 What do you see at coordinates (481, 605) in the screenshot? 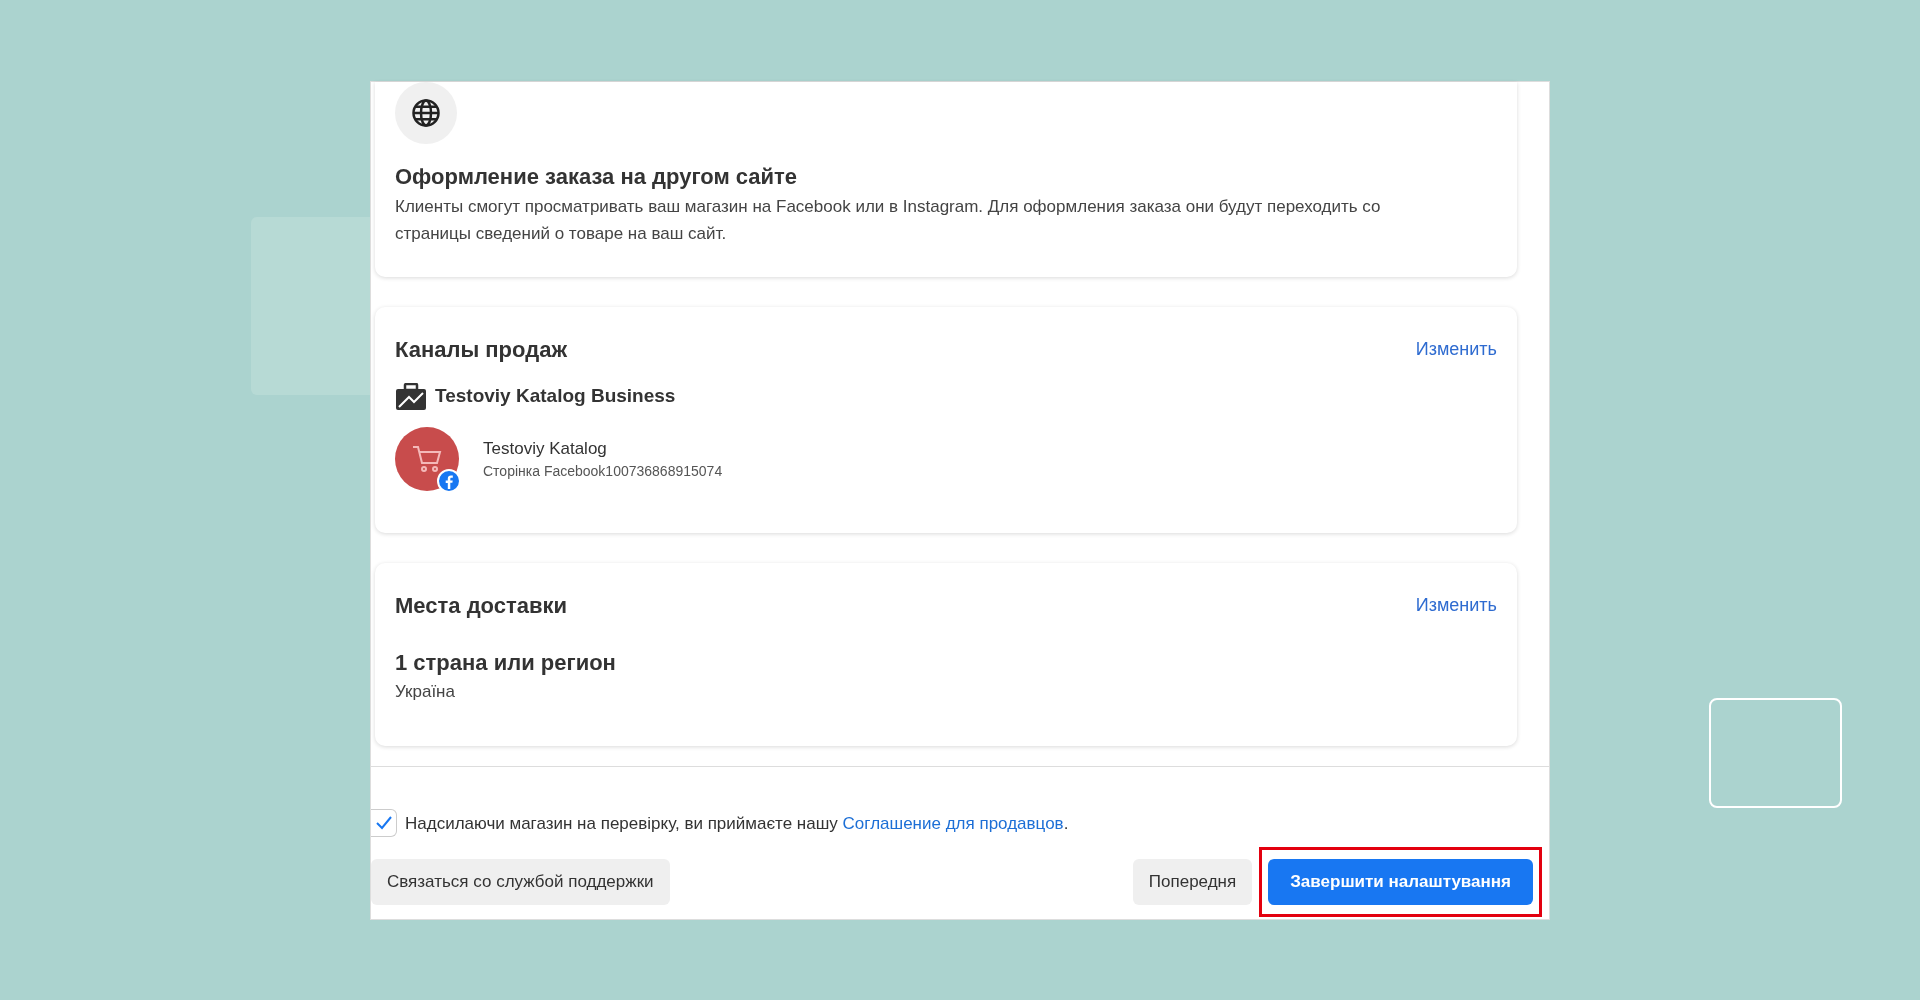
I see `card-title: Места доставки` at bounding box center [481, 605].